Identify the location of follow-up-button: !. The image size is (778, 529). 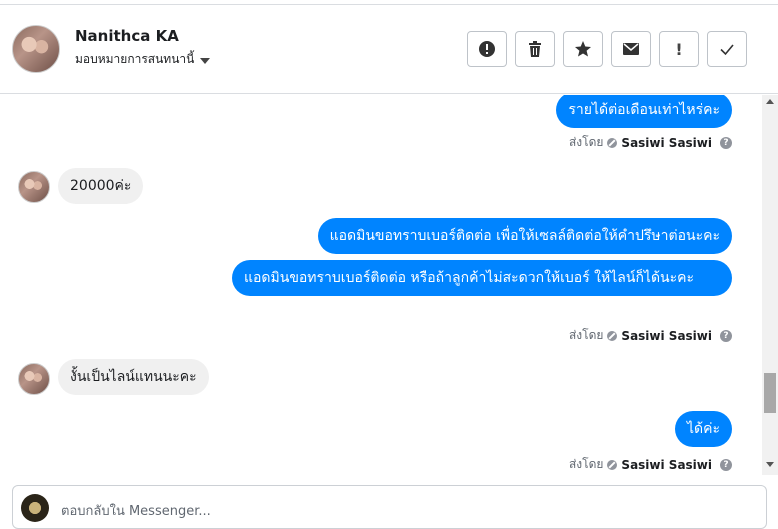
(679, 49).